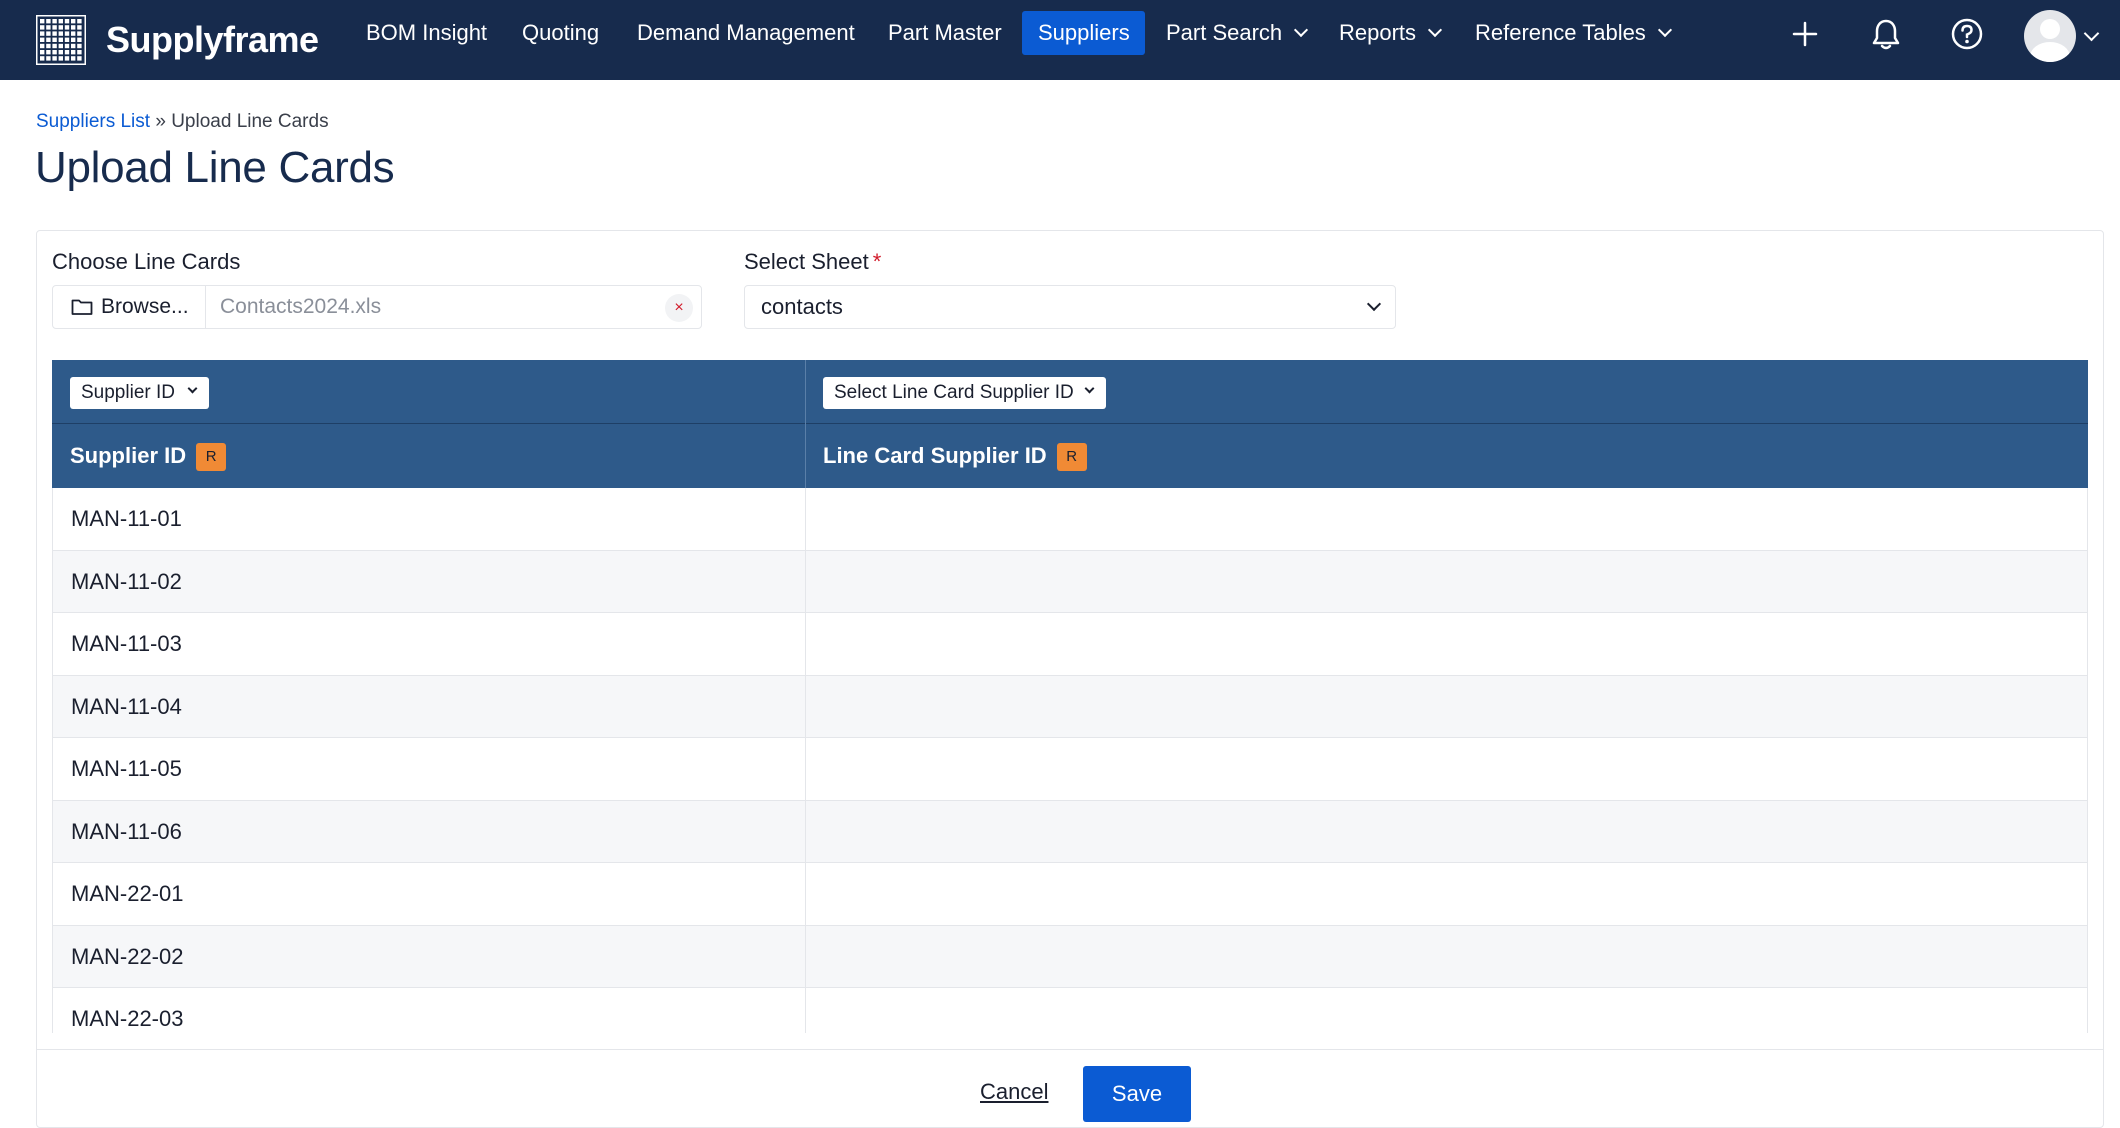 This screenshot has width=2120, height=1128. What do you see at coordinates (215, 167) in the screenshot?
I see `page-title: Upload Line Cards` at bounding box center [215, 167].